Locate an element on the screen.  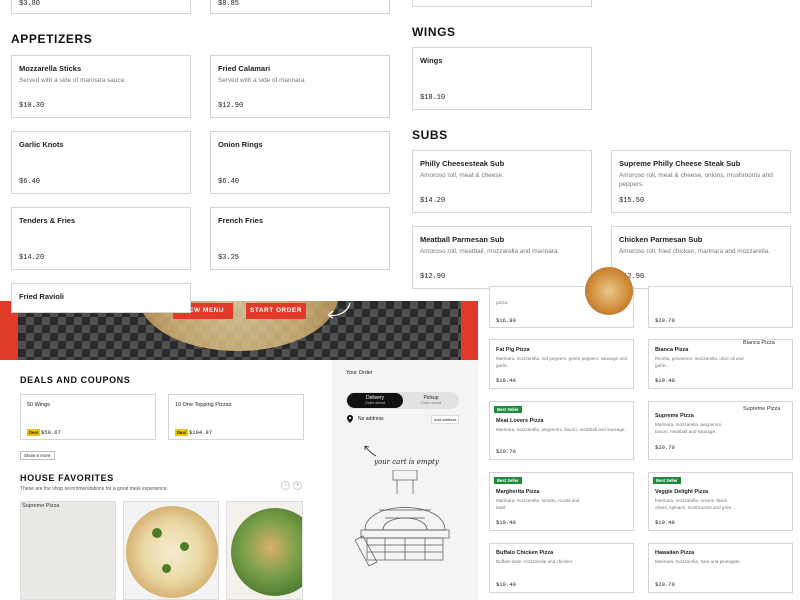
item-name: Buffalo Chicken Pizza is located at coordinates (525, 553).